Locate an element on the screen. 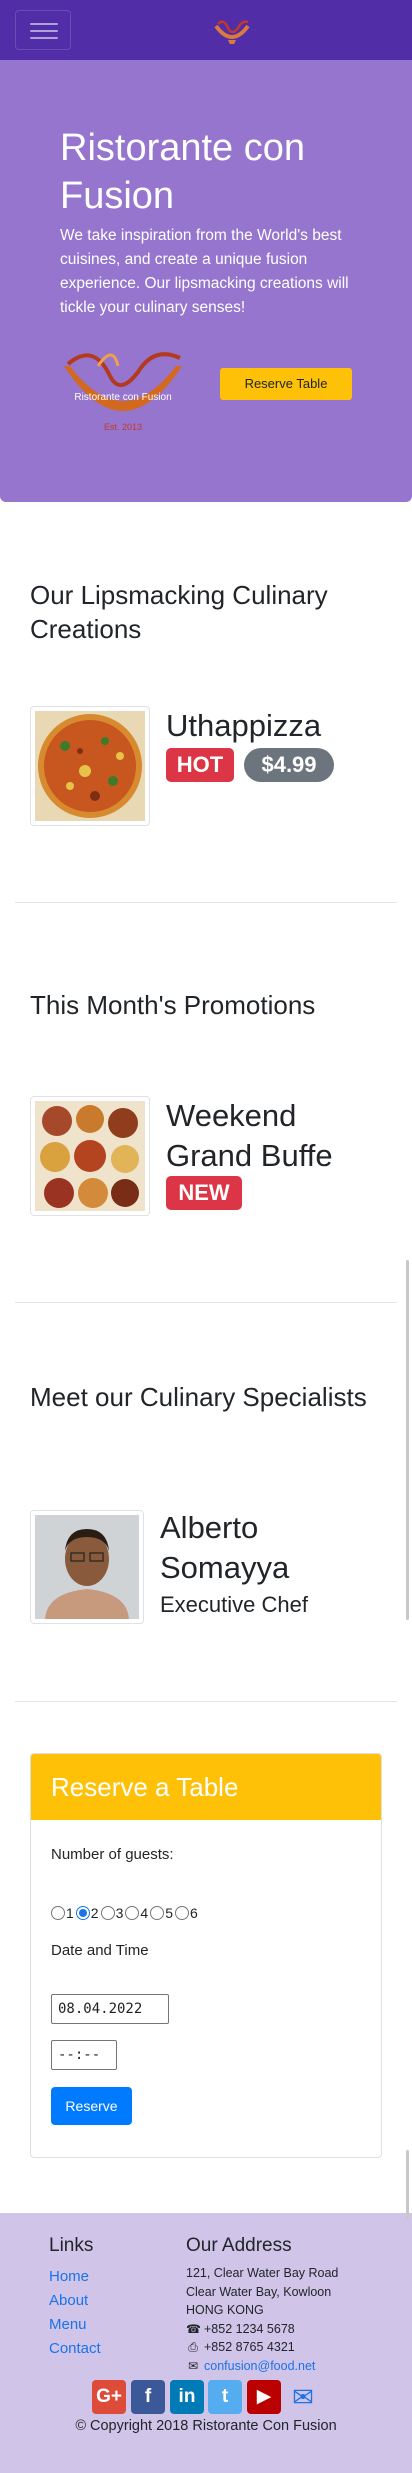 This screenshot has width=412, height=2473. guests-radio-group: 123456 is located at coordinates (125, 1913).